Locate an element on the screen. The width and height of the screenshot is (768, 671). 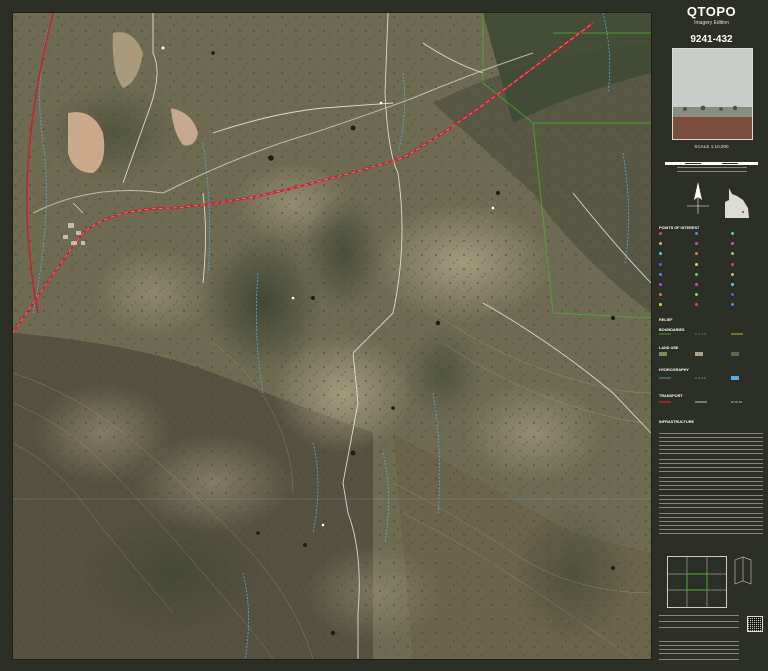
page-layout-icon is located at coordinates (743, 570).